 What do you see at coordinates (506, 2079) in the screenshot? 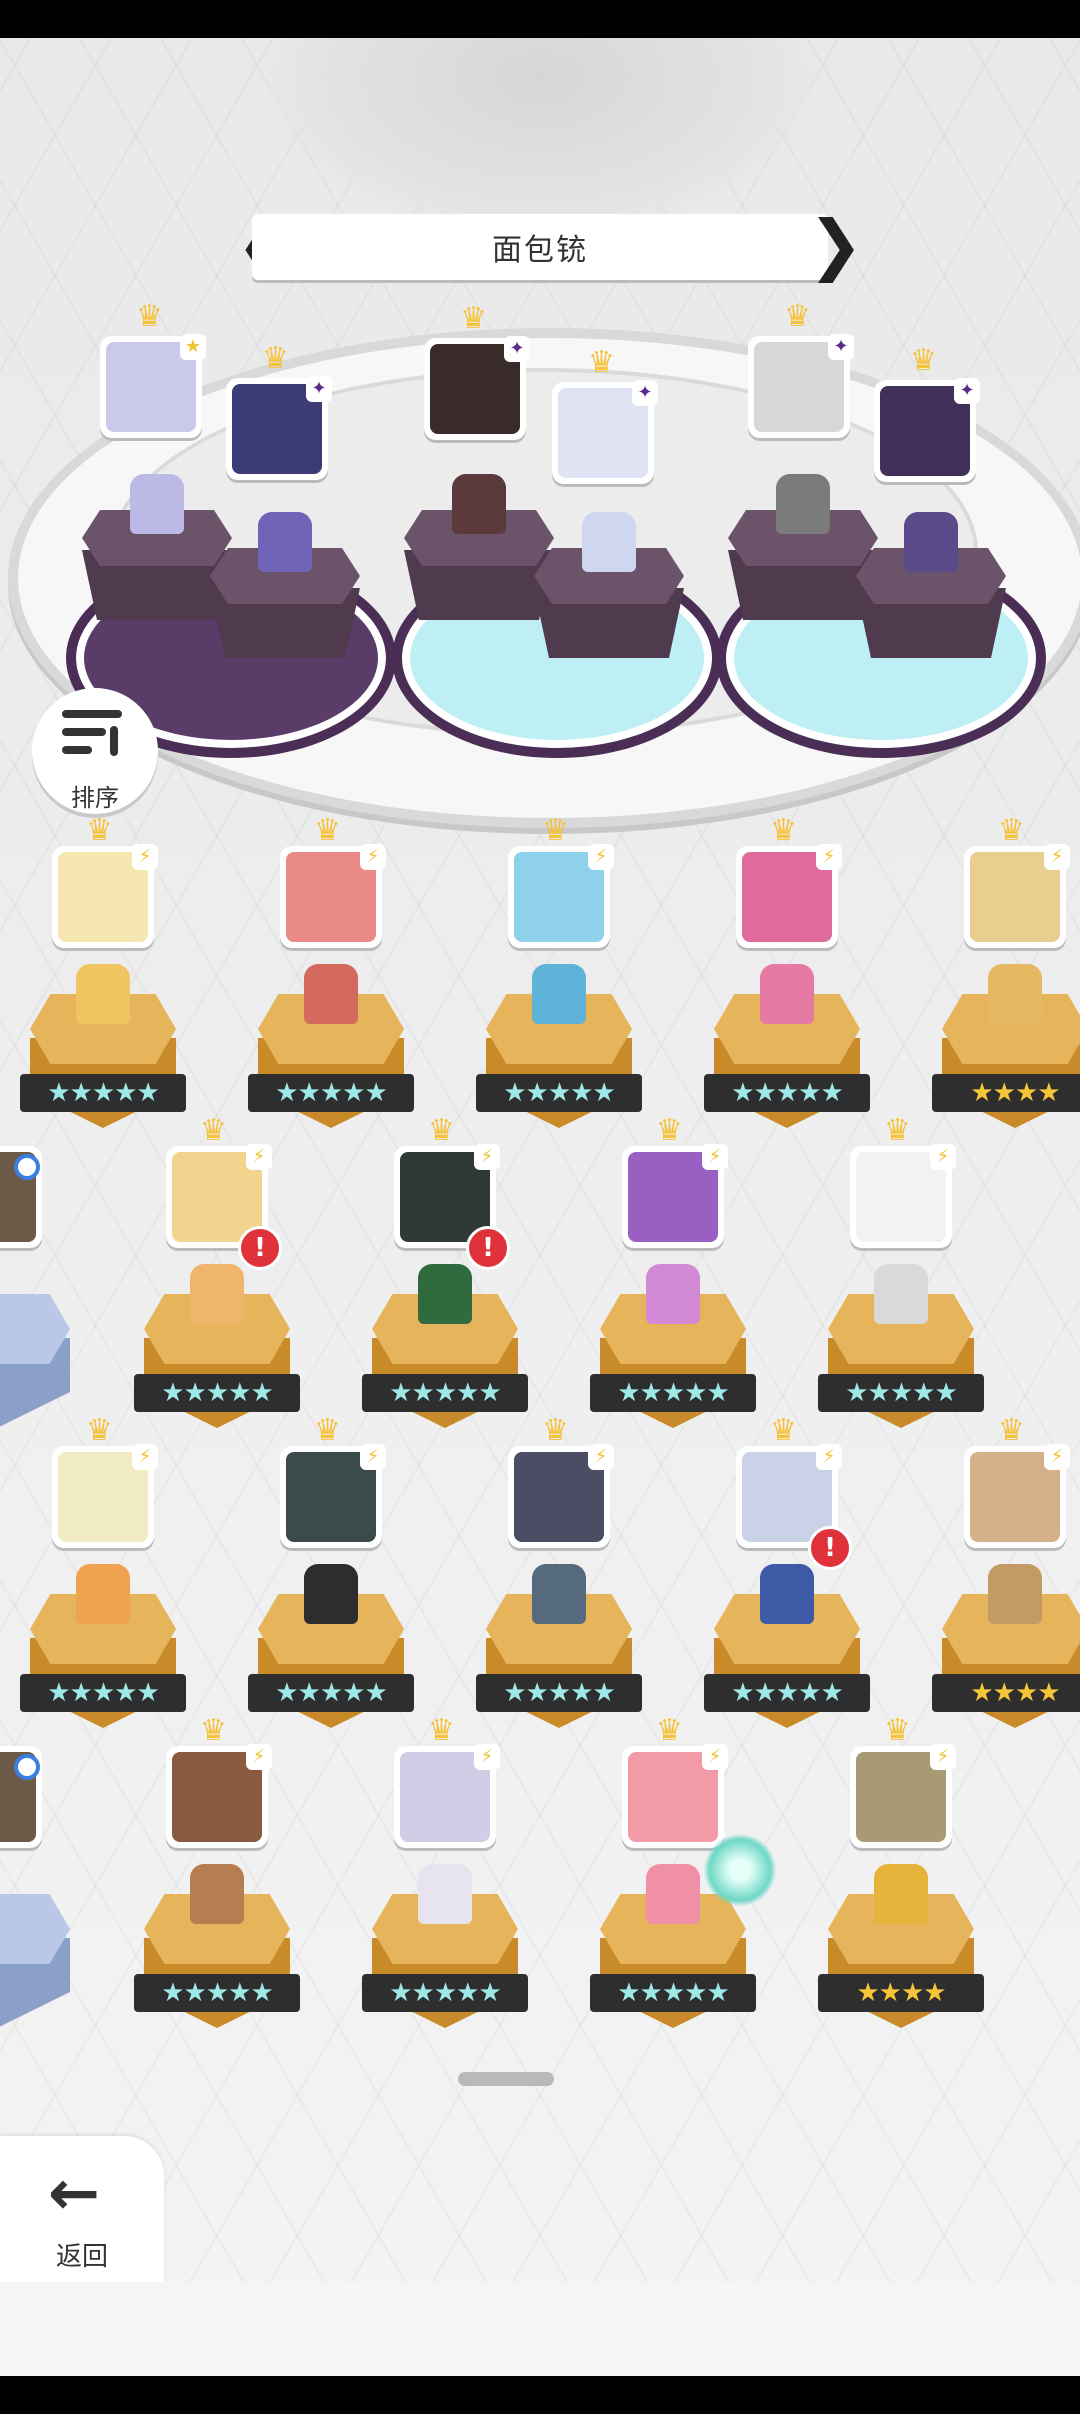
I see `scroll-handle` at bounding box center [506, 2079].